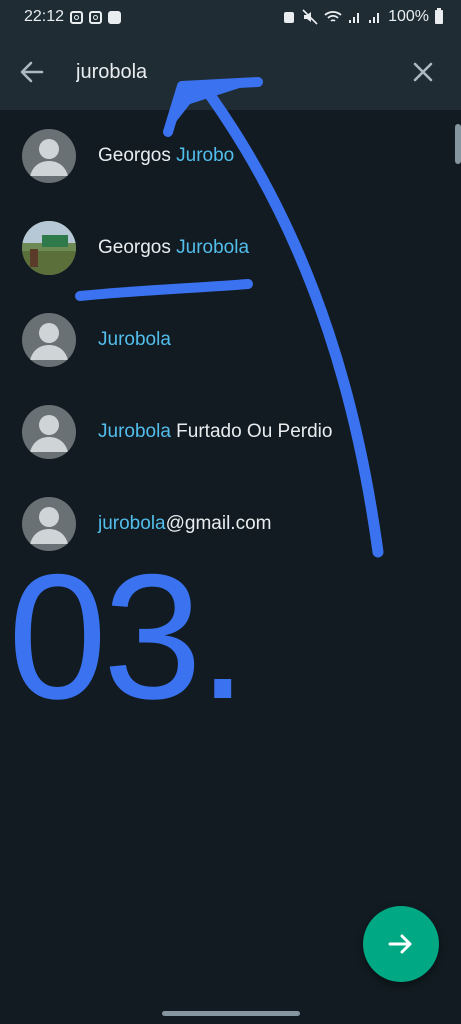 This screenshot has height=1024, width=461. What do you see at coordinates (132, 523) in the screenshot?
I see `name-match: jurobola` at bounding box center [132, 523].